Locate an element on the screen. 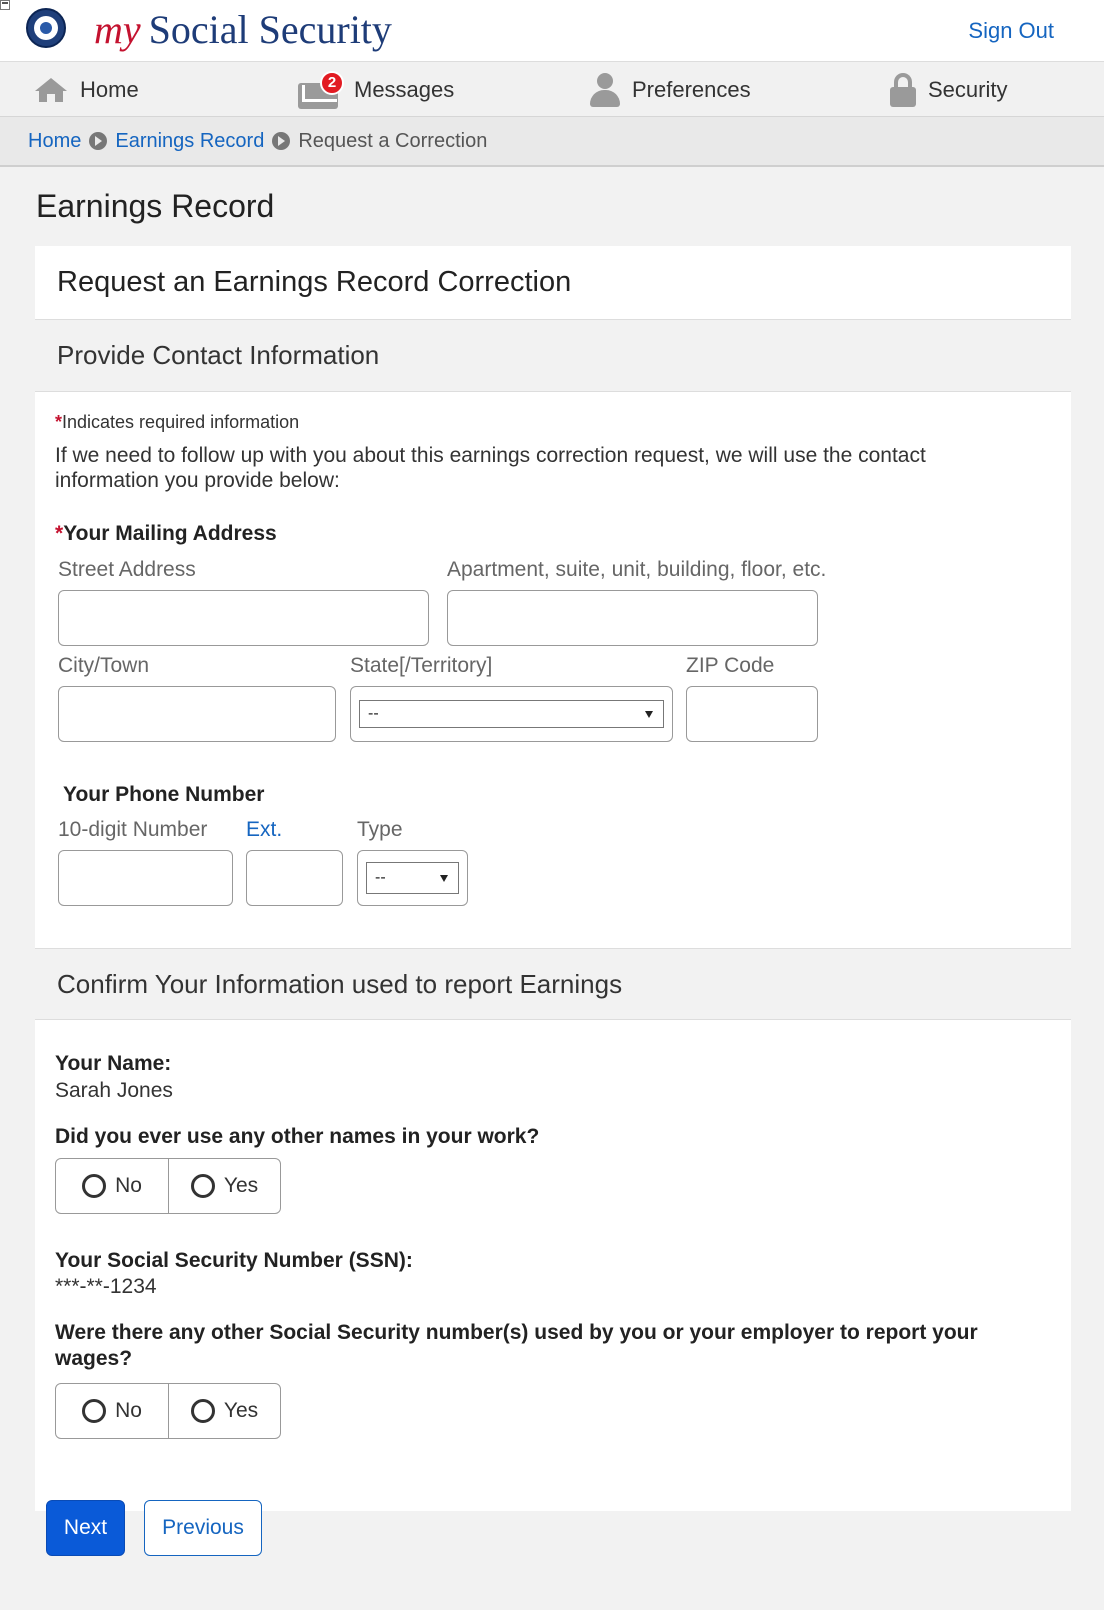 The width and height of the screenshot is (1104, 1610). other-names-yes-radio: Yes is located at coordinates (224, 1186).